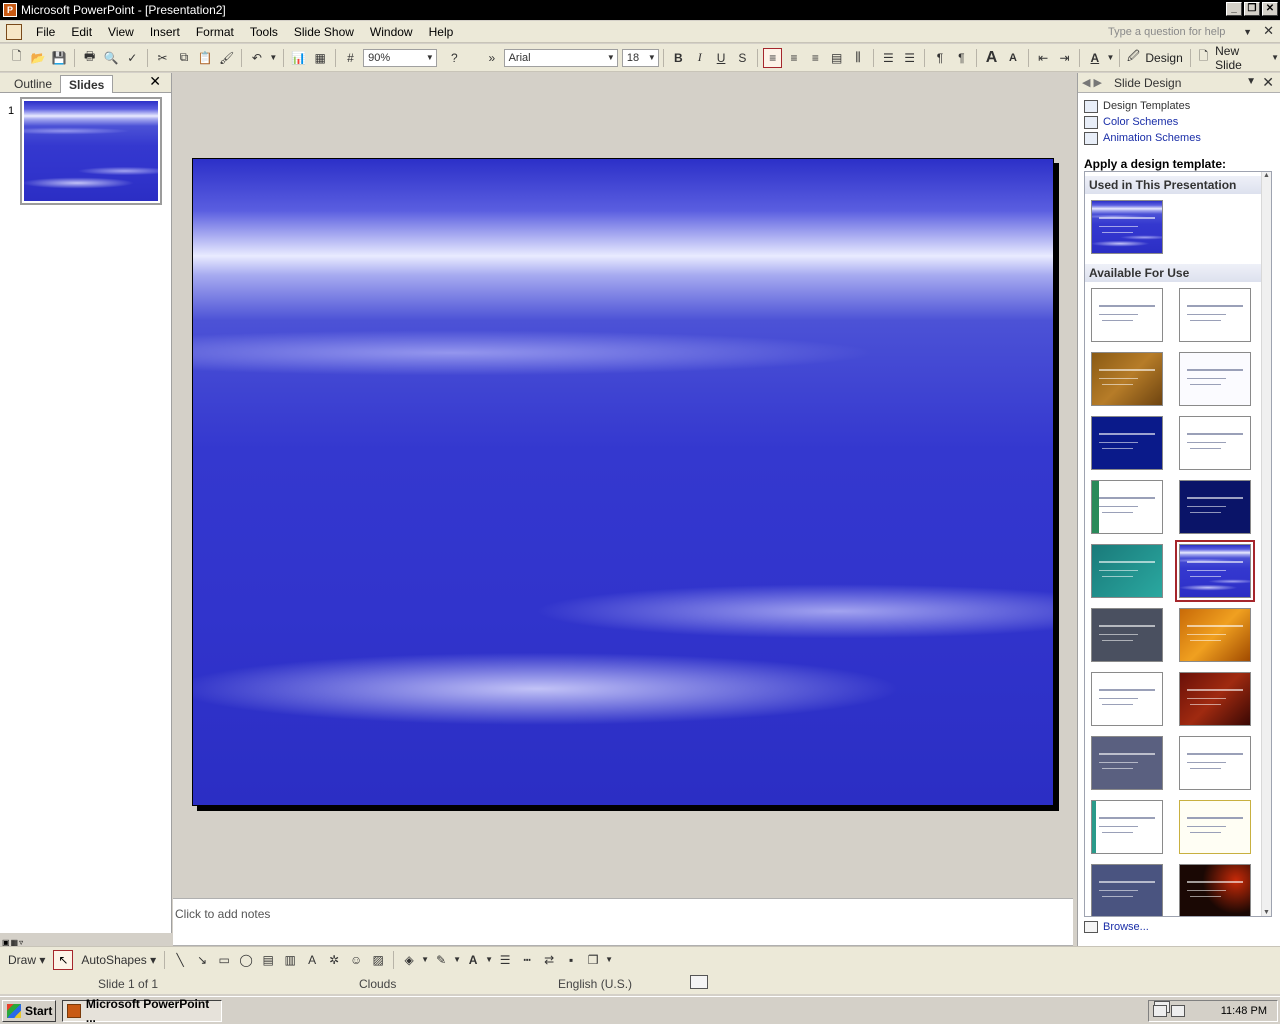 Image resolution: width=1280 pixels, height=1024 pixels. I want to click on font-color-icon: A, so click(1094, 58).